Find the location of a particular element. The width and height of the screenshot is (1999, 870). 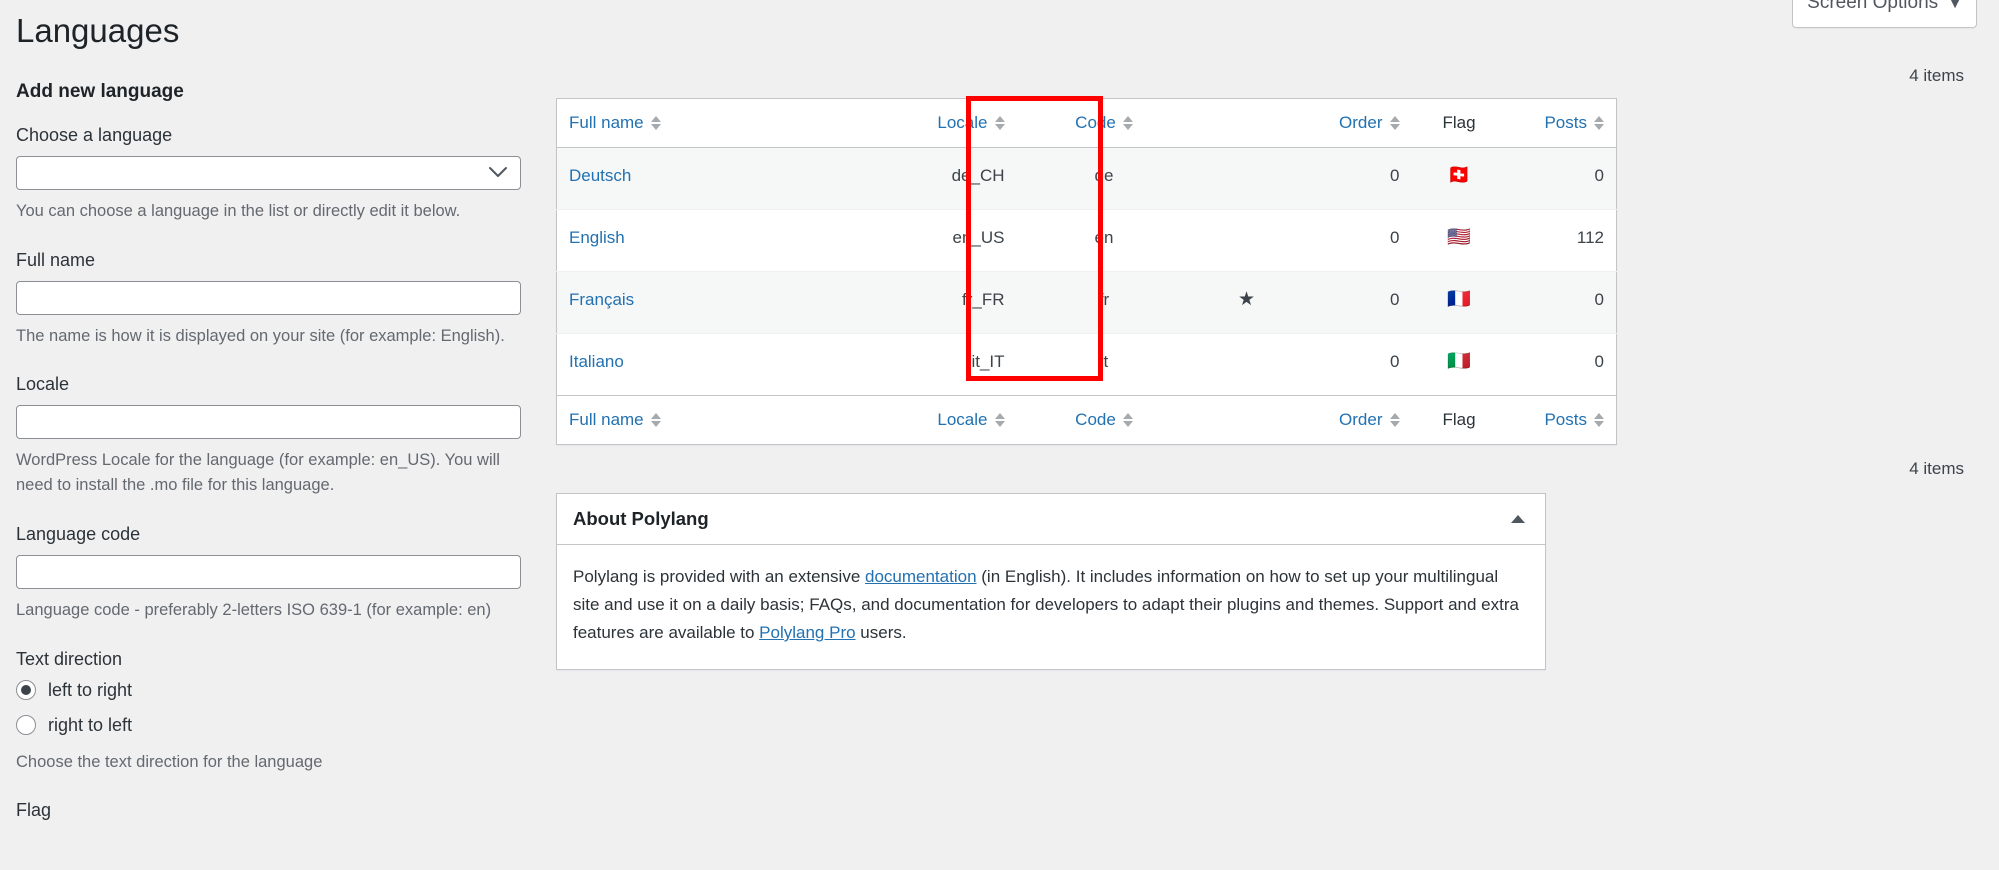

footer-column-header-posts: Posts is located at coordinates (1561, 420).